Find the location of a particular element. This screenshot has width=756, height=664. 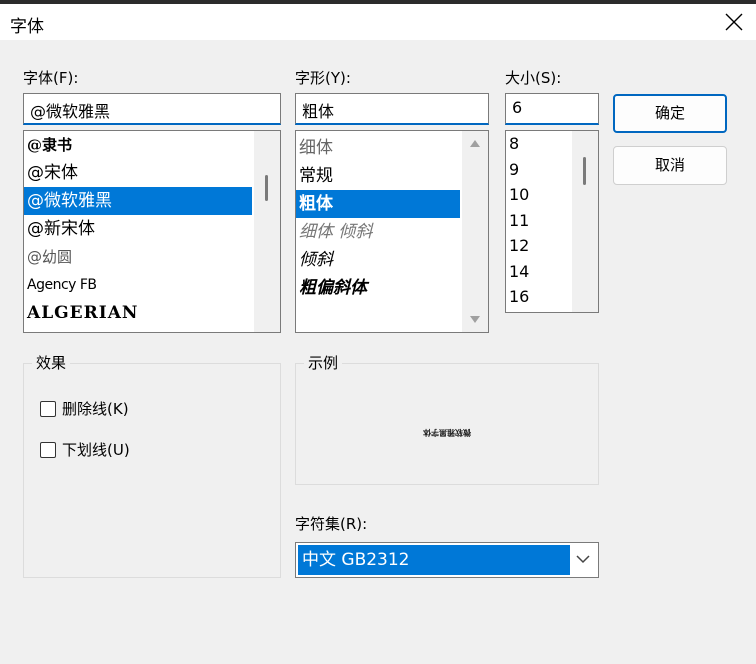

sample-title: 示例 is located at coordinates (323, 362).